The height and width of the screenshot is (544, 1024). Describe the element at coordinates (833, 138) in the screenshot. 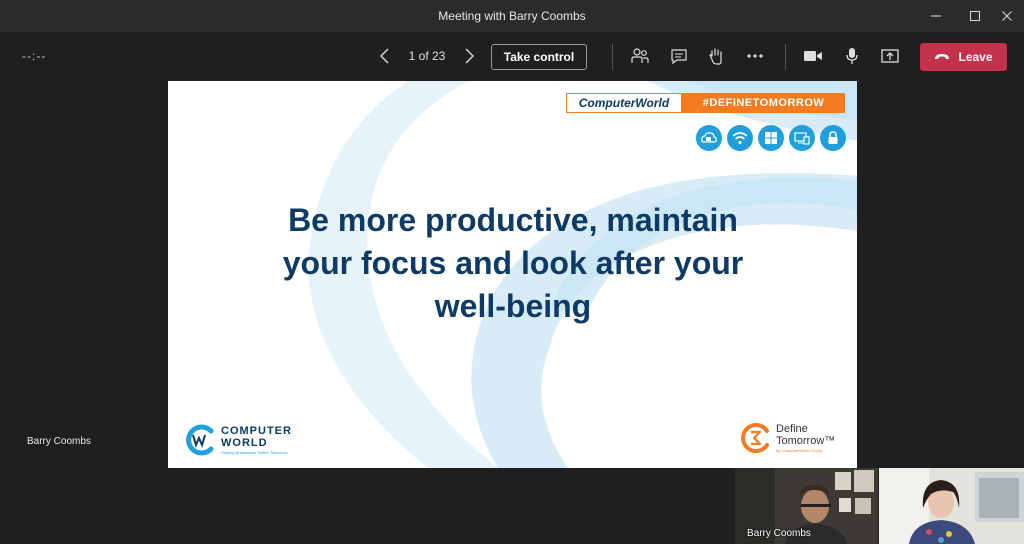

I see `lock-icon` at that location.